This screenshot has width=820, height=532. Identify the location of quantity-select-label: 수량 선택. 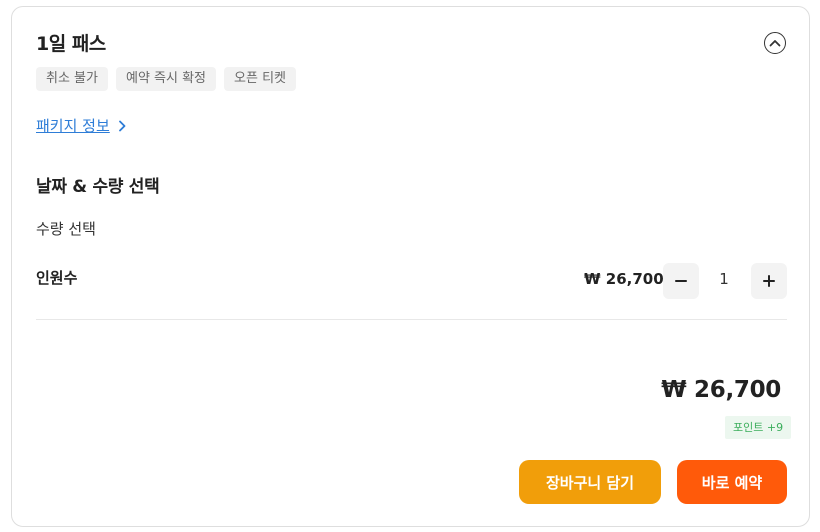
(66, 229).